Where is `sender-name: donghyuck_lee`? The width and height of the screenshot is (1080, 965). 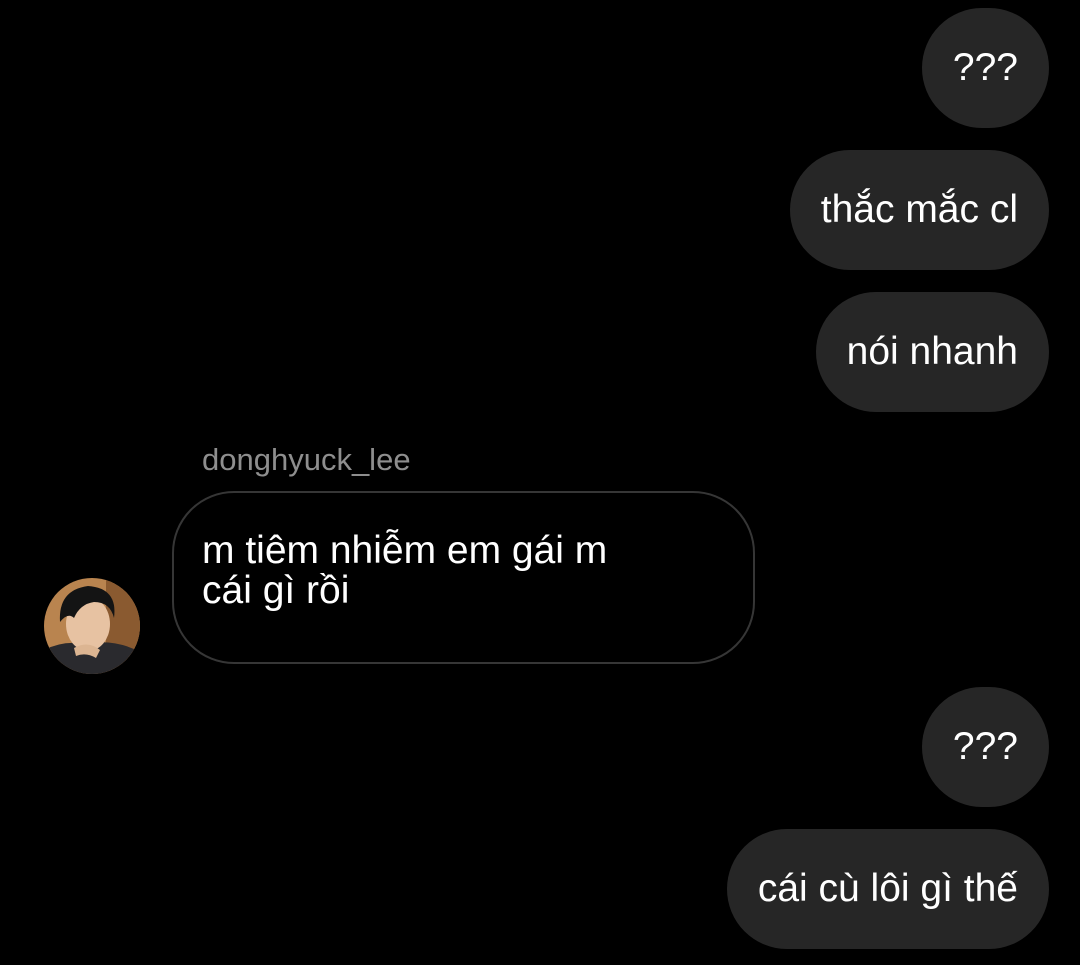
sender-name: donghyuck_lee is located at coordinates (306, 459).